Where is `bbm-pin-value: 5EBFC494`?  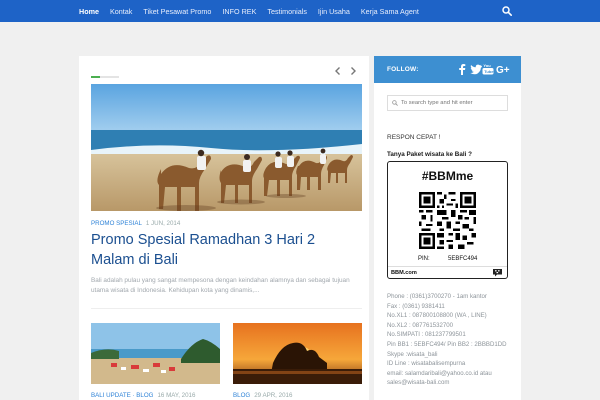 bbm-pin-value: 5EBFC494 is located at coordinates (463, 259).